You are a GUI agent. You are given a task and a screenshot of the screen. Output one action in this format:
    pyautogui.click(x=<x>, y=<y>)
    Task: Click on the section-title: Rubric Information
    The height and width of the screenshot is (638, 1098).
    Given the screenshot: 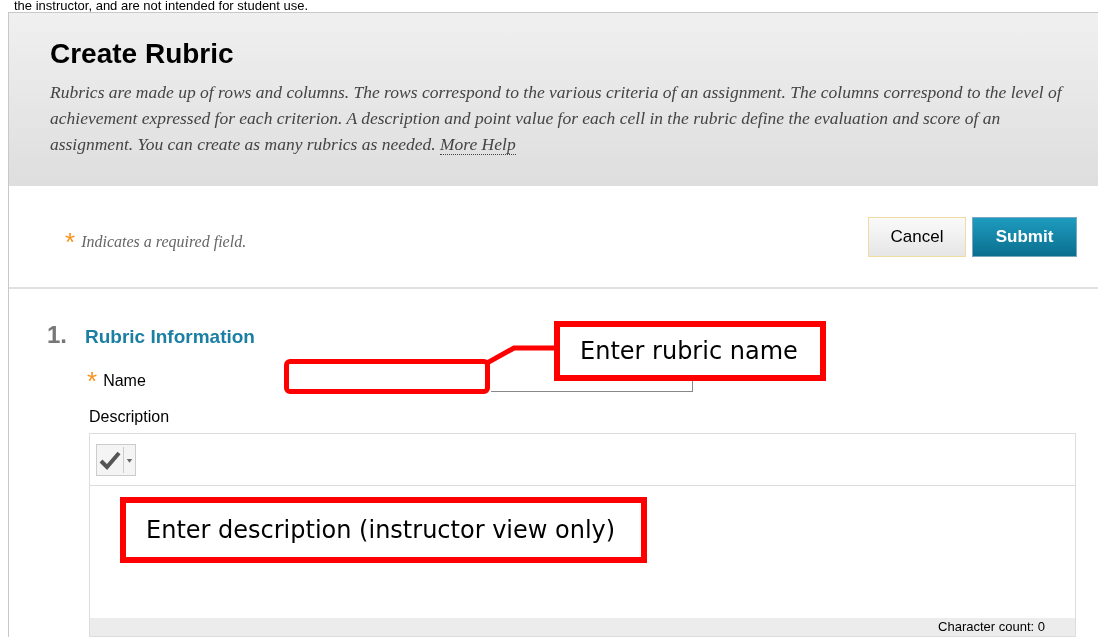 What is the action you would take?
    pyautogui.click(x=170, y=337)
    